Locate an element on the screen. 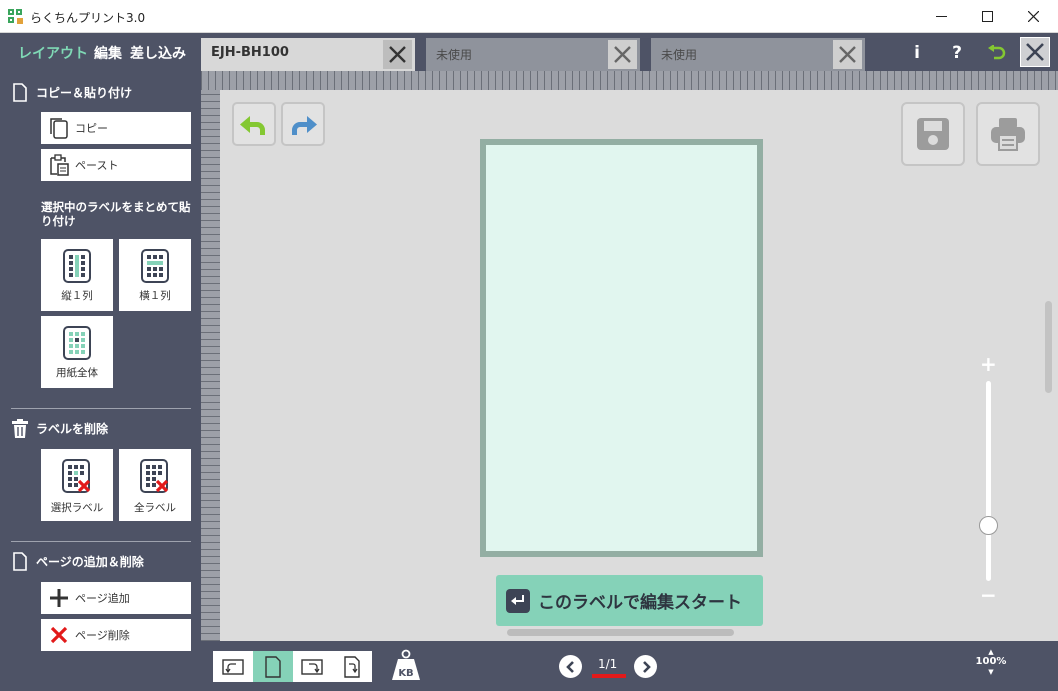 The image size is (1058, 691). rotate-left-button is located at coordinates (233, 666).